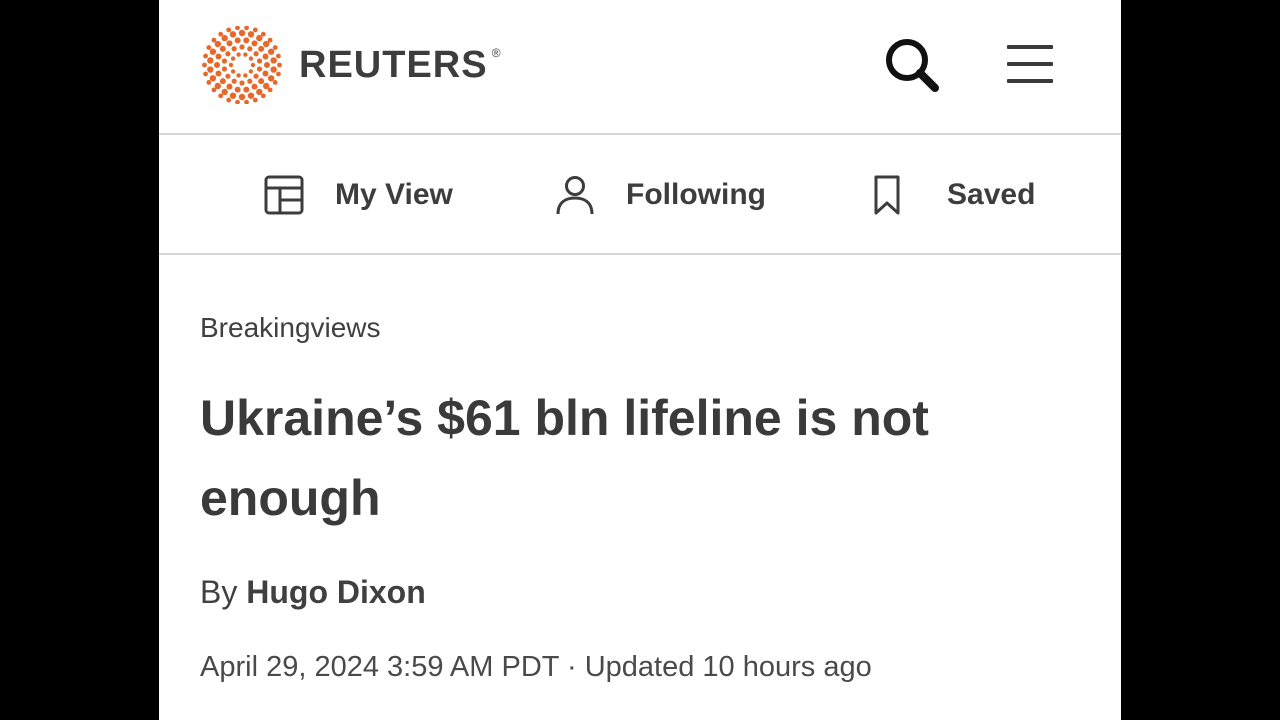  I want to click on layout-icon, so click(284, 195).